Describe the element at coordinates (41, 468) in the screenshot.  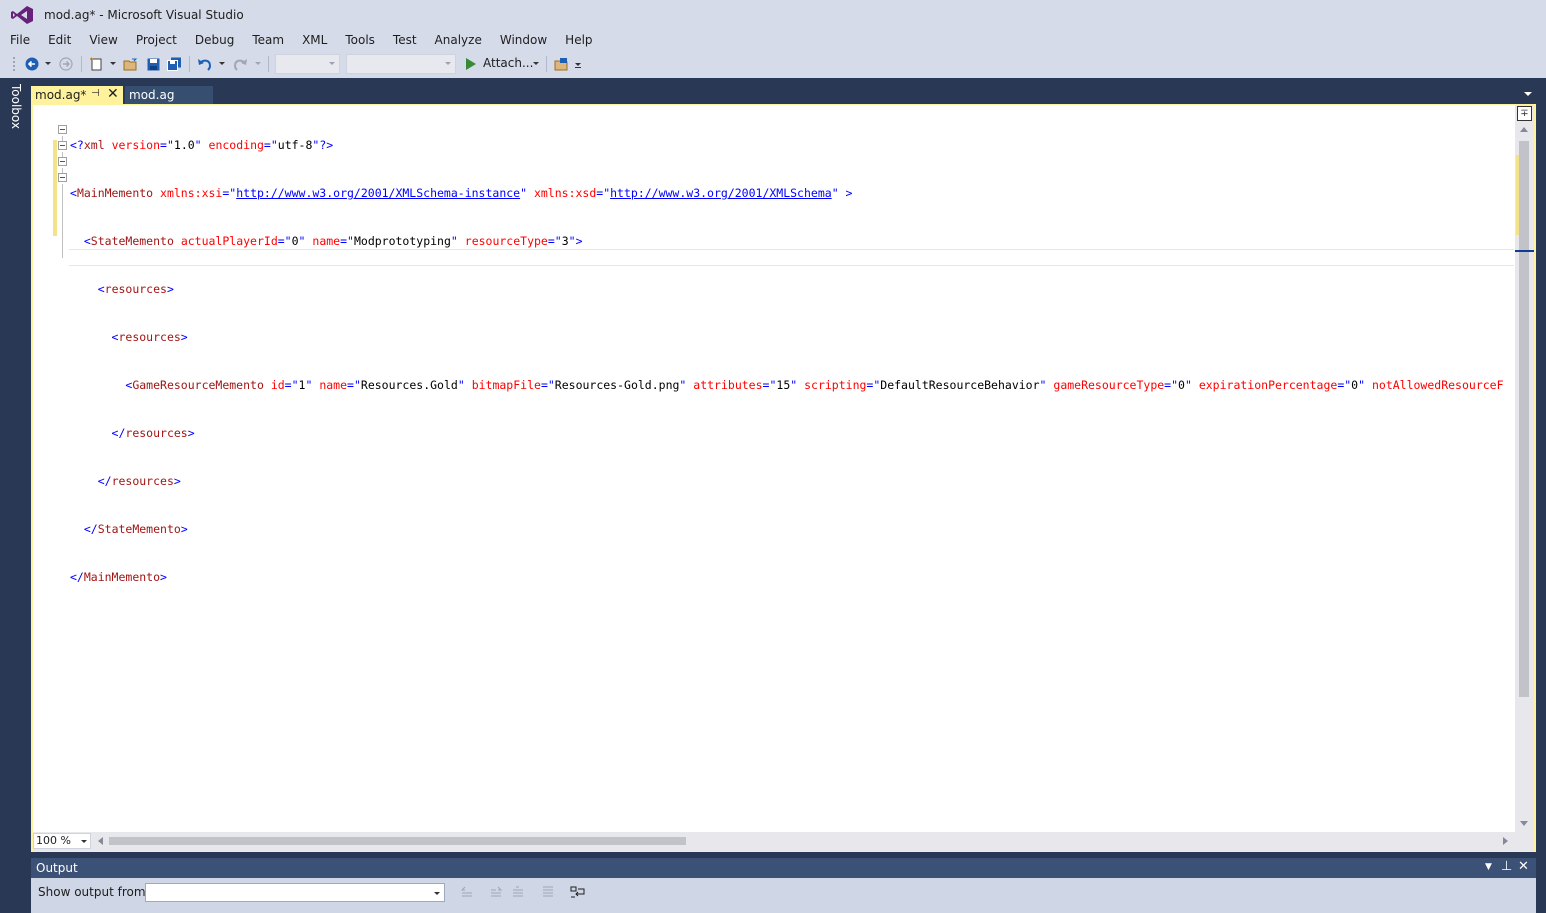
I see `indicator-margin` at that location.